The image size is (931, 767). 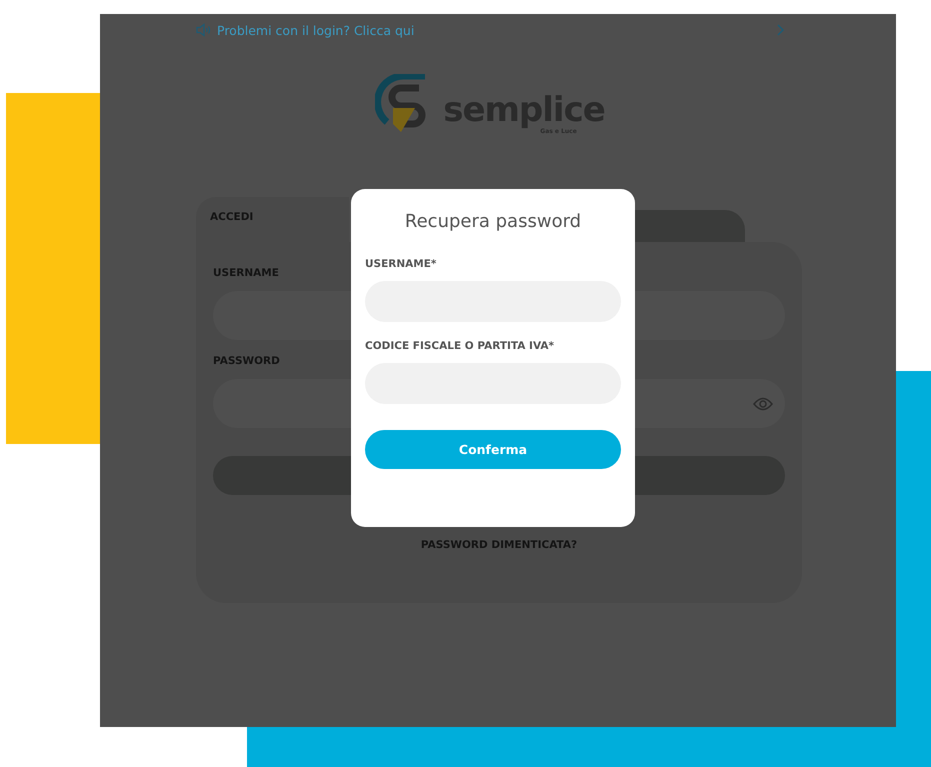 I want to click on field-label: CODICE FISCALE O PARTITA IVA*, so click(x=460, y=346).